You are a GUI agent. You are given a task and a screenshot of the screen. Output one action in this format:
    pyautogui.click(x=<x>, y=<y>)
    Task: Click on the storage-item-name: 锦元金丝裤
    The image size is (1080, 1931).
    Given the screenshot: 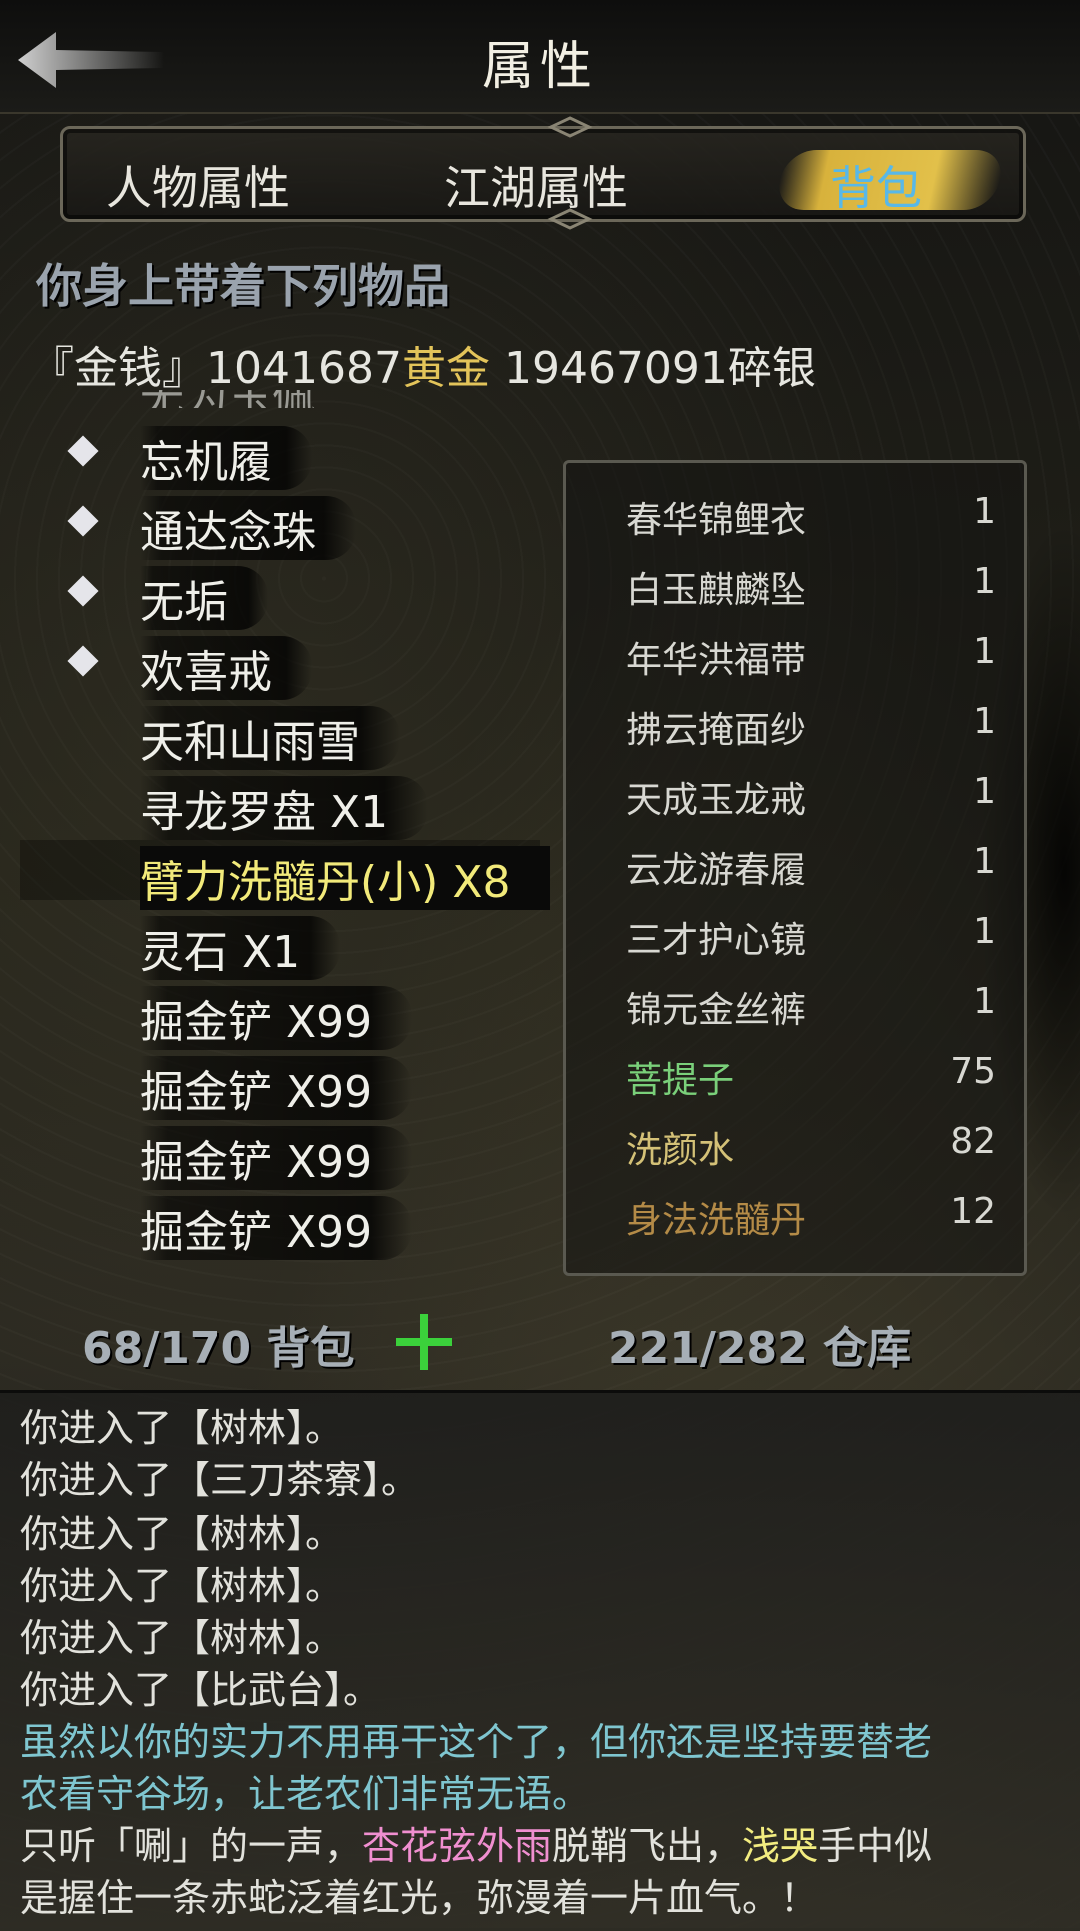 What is the action you would take?
    pyautogui.click(x=716, y=1010)
    